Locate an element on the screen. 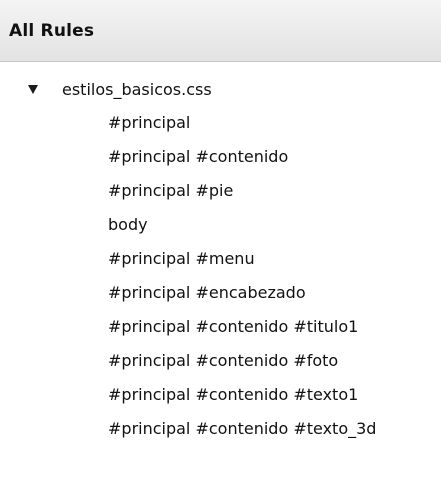 The image size is (441, 493). rule-item: body is located at coordinates (128, 225).